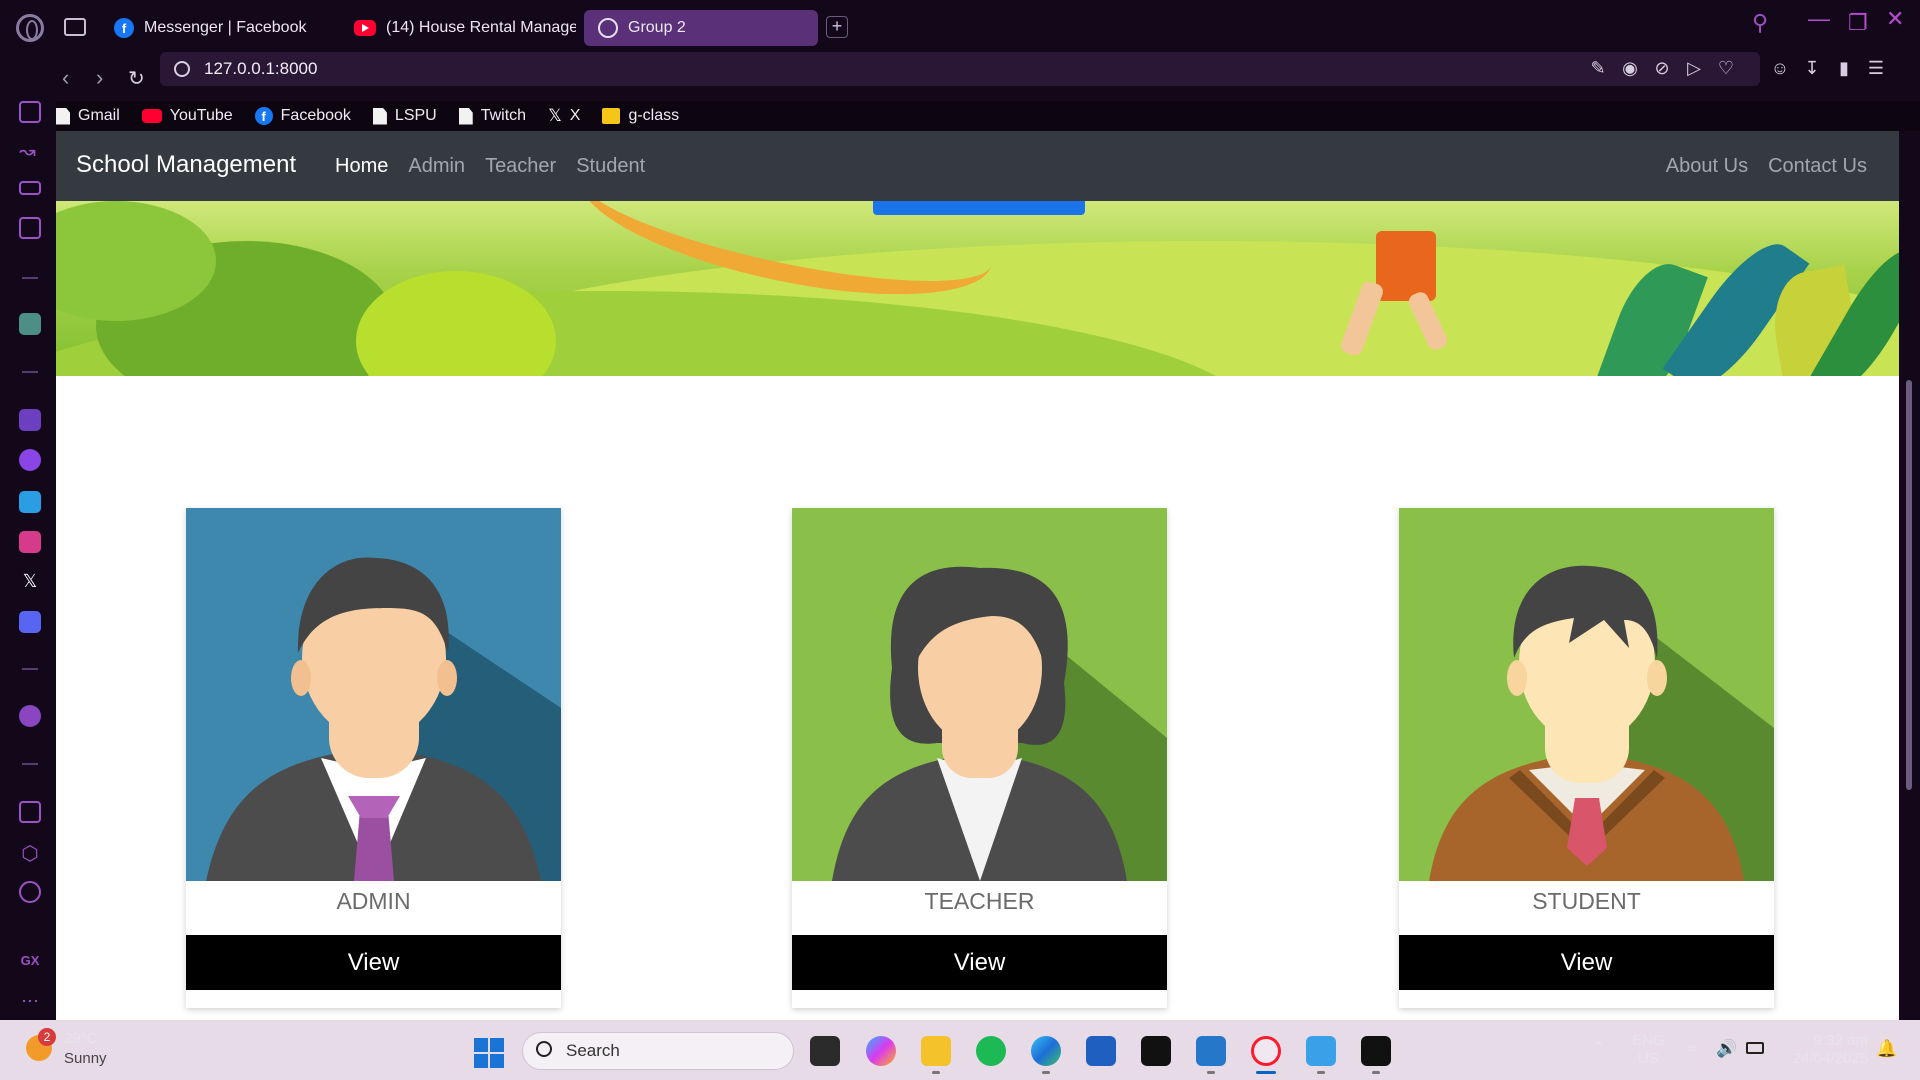  Describe the element at coordinates (1858, 23) in the screenshot. I see `restore-icon: ❐` at that location.